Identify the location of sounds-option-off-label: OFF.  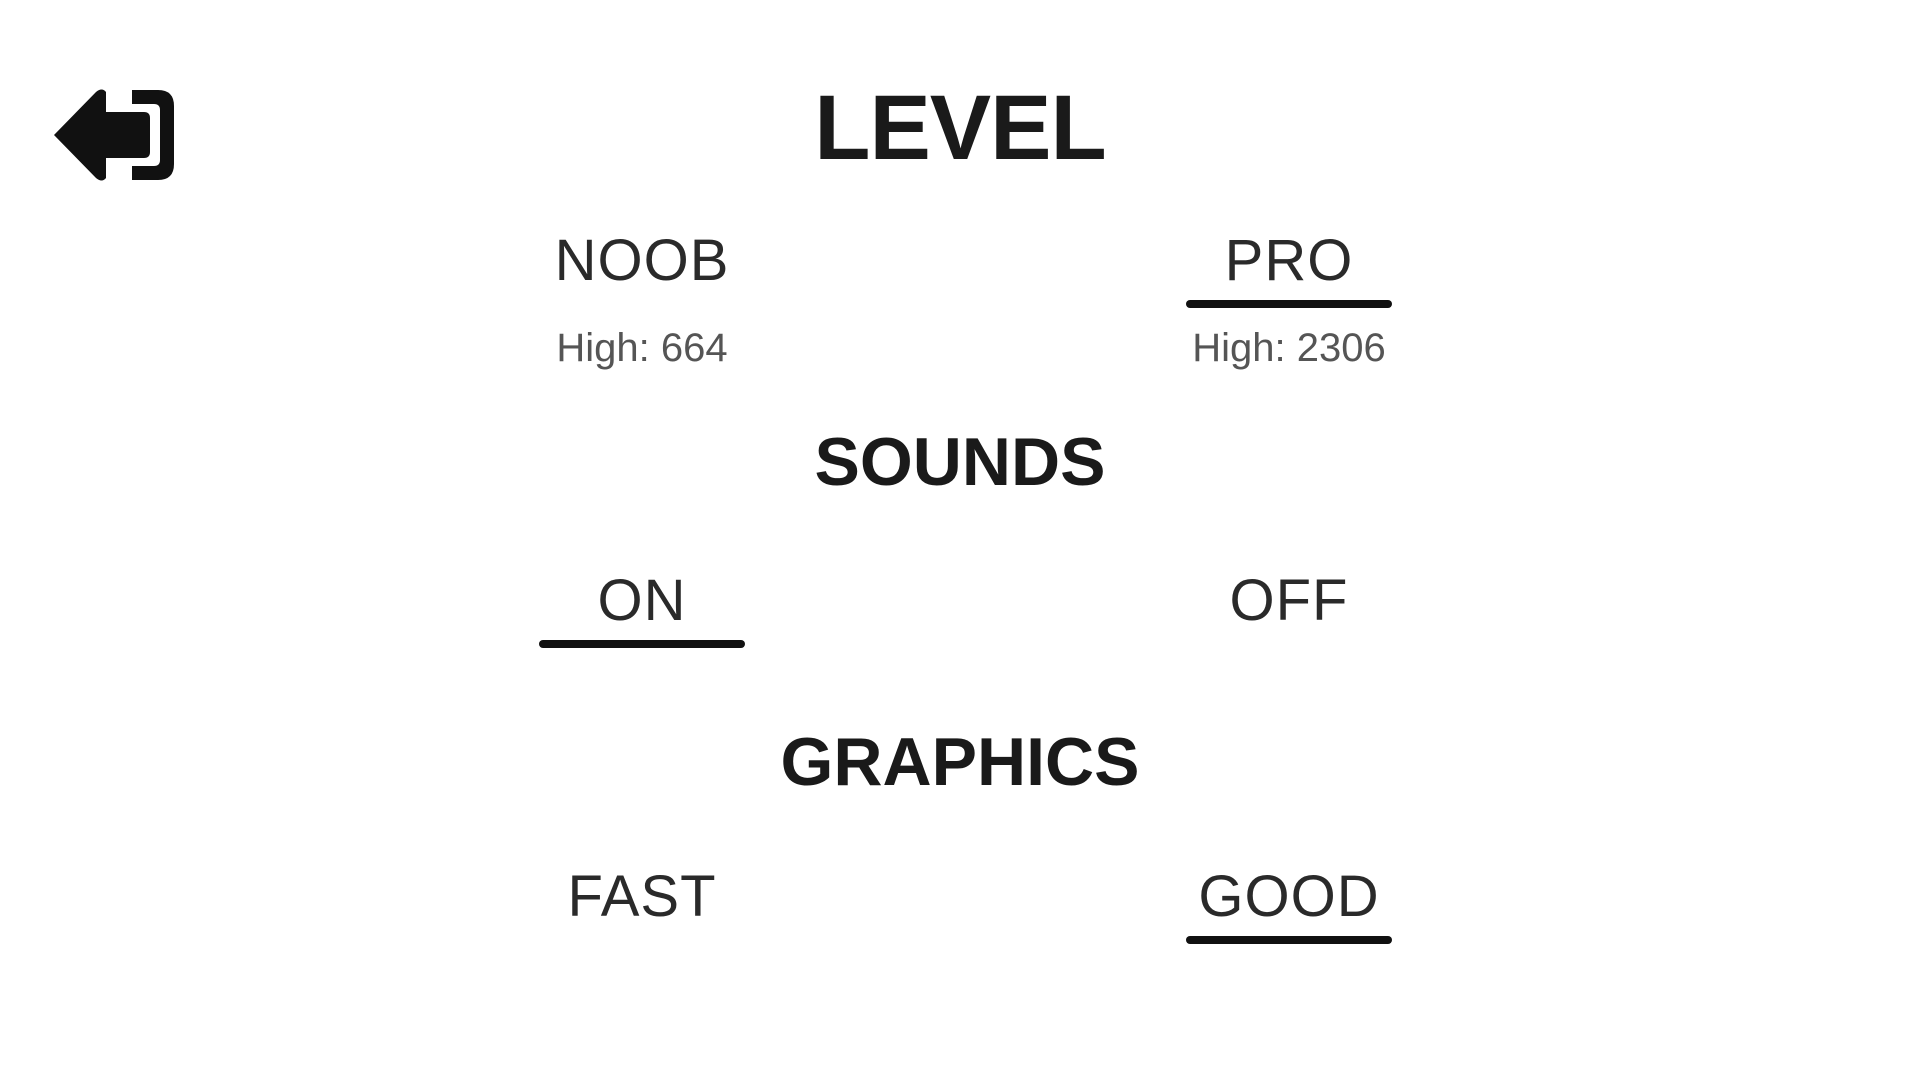
(1289, 600).